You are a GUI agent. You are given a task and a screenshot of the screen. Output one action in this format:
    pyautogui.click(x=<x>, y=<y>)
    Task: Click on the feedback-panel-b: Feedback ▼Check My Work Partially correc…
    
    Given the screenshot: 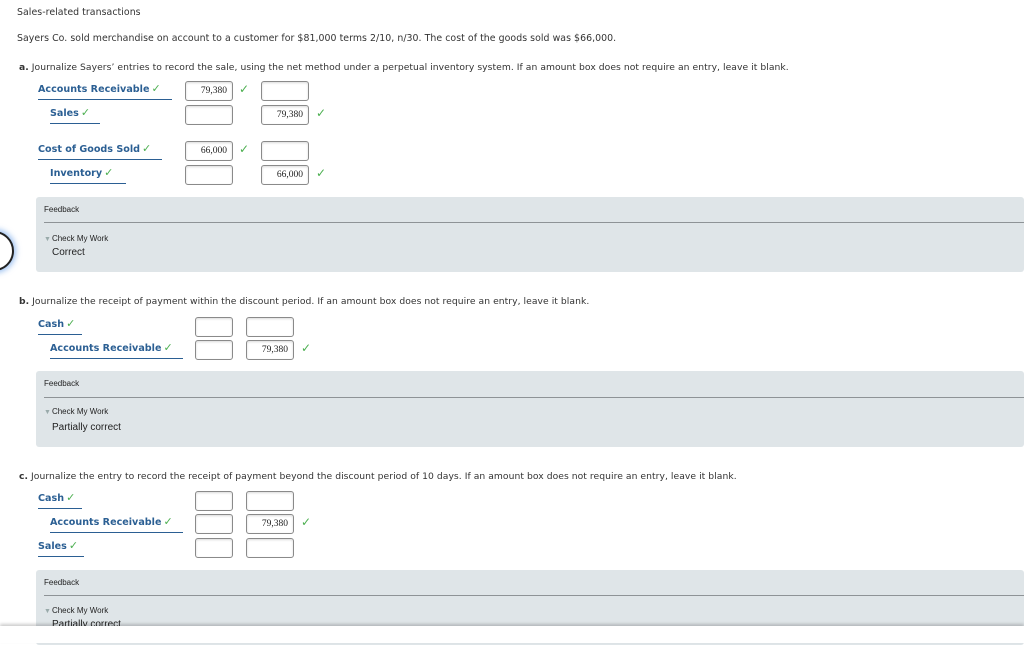 What is the action you would take?
    pyautogui.click(x=530, y=409)
    